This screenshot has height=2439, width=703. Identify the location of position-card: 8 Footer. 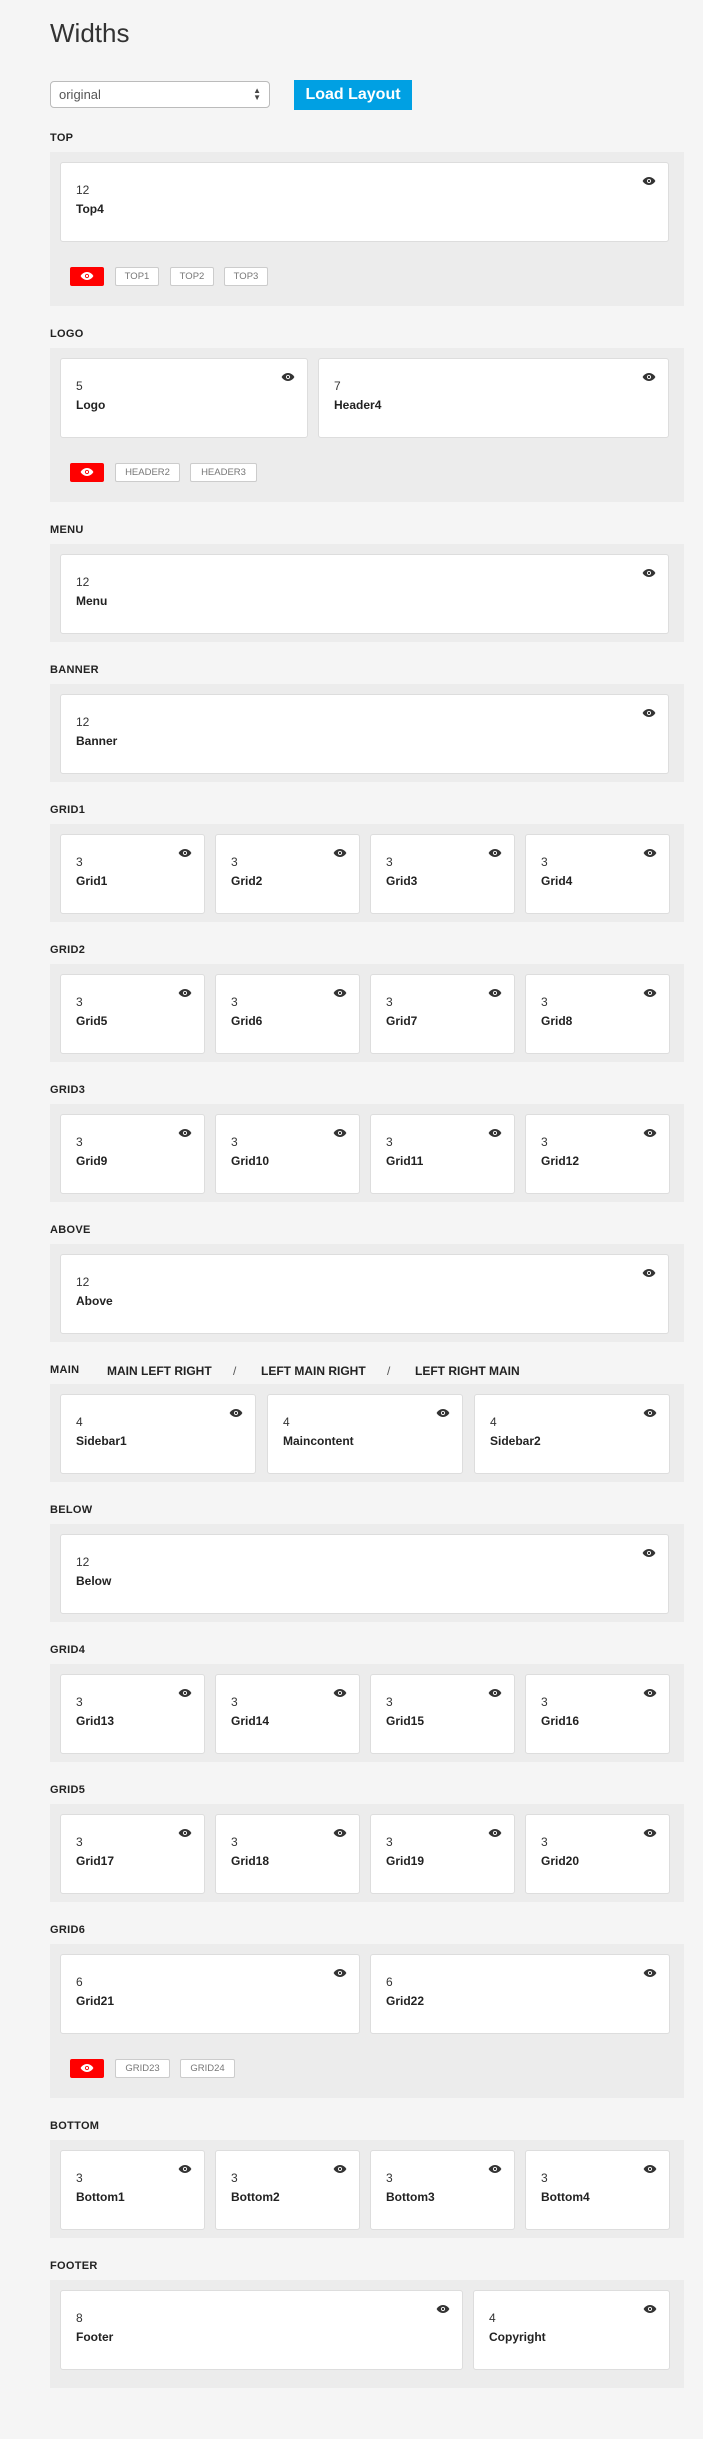
(261, 2330).